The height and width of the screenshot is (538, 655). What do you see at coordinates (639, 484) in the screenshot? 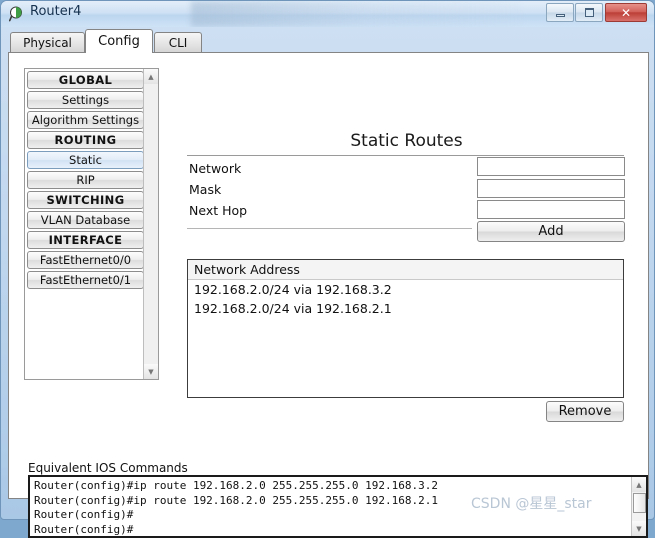
I see `ios-scroll-up-icon: ▲` at bounding box center [639, 484].